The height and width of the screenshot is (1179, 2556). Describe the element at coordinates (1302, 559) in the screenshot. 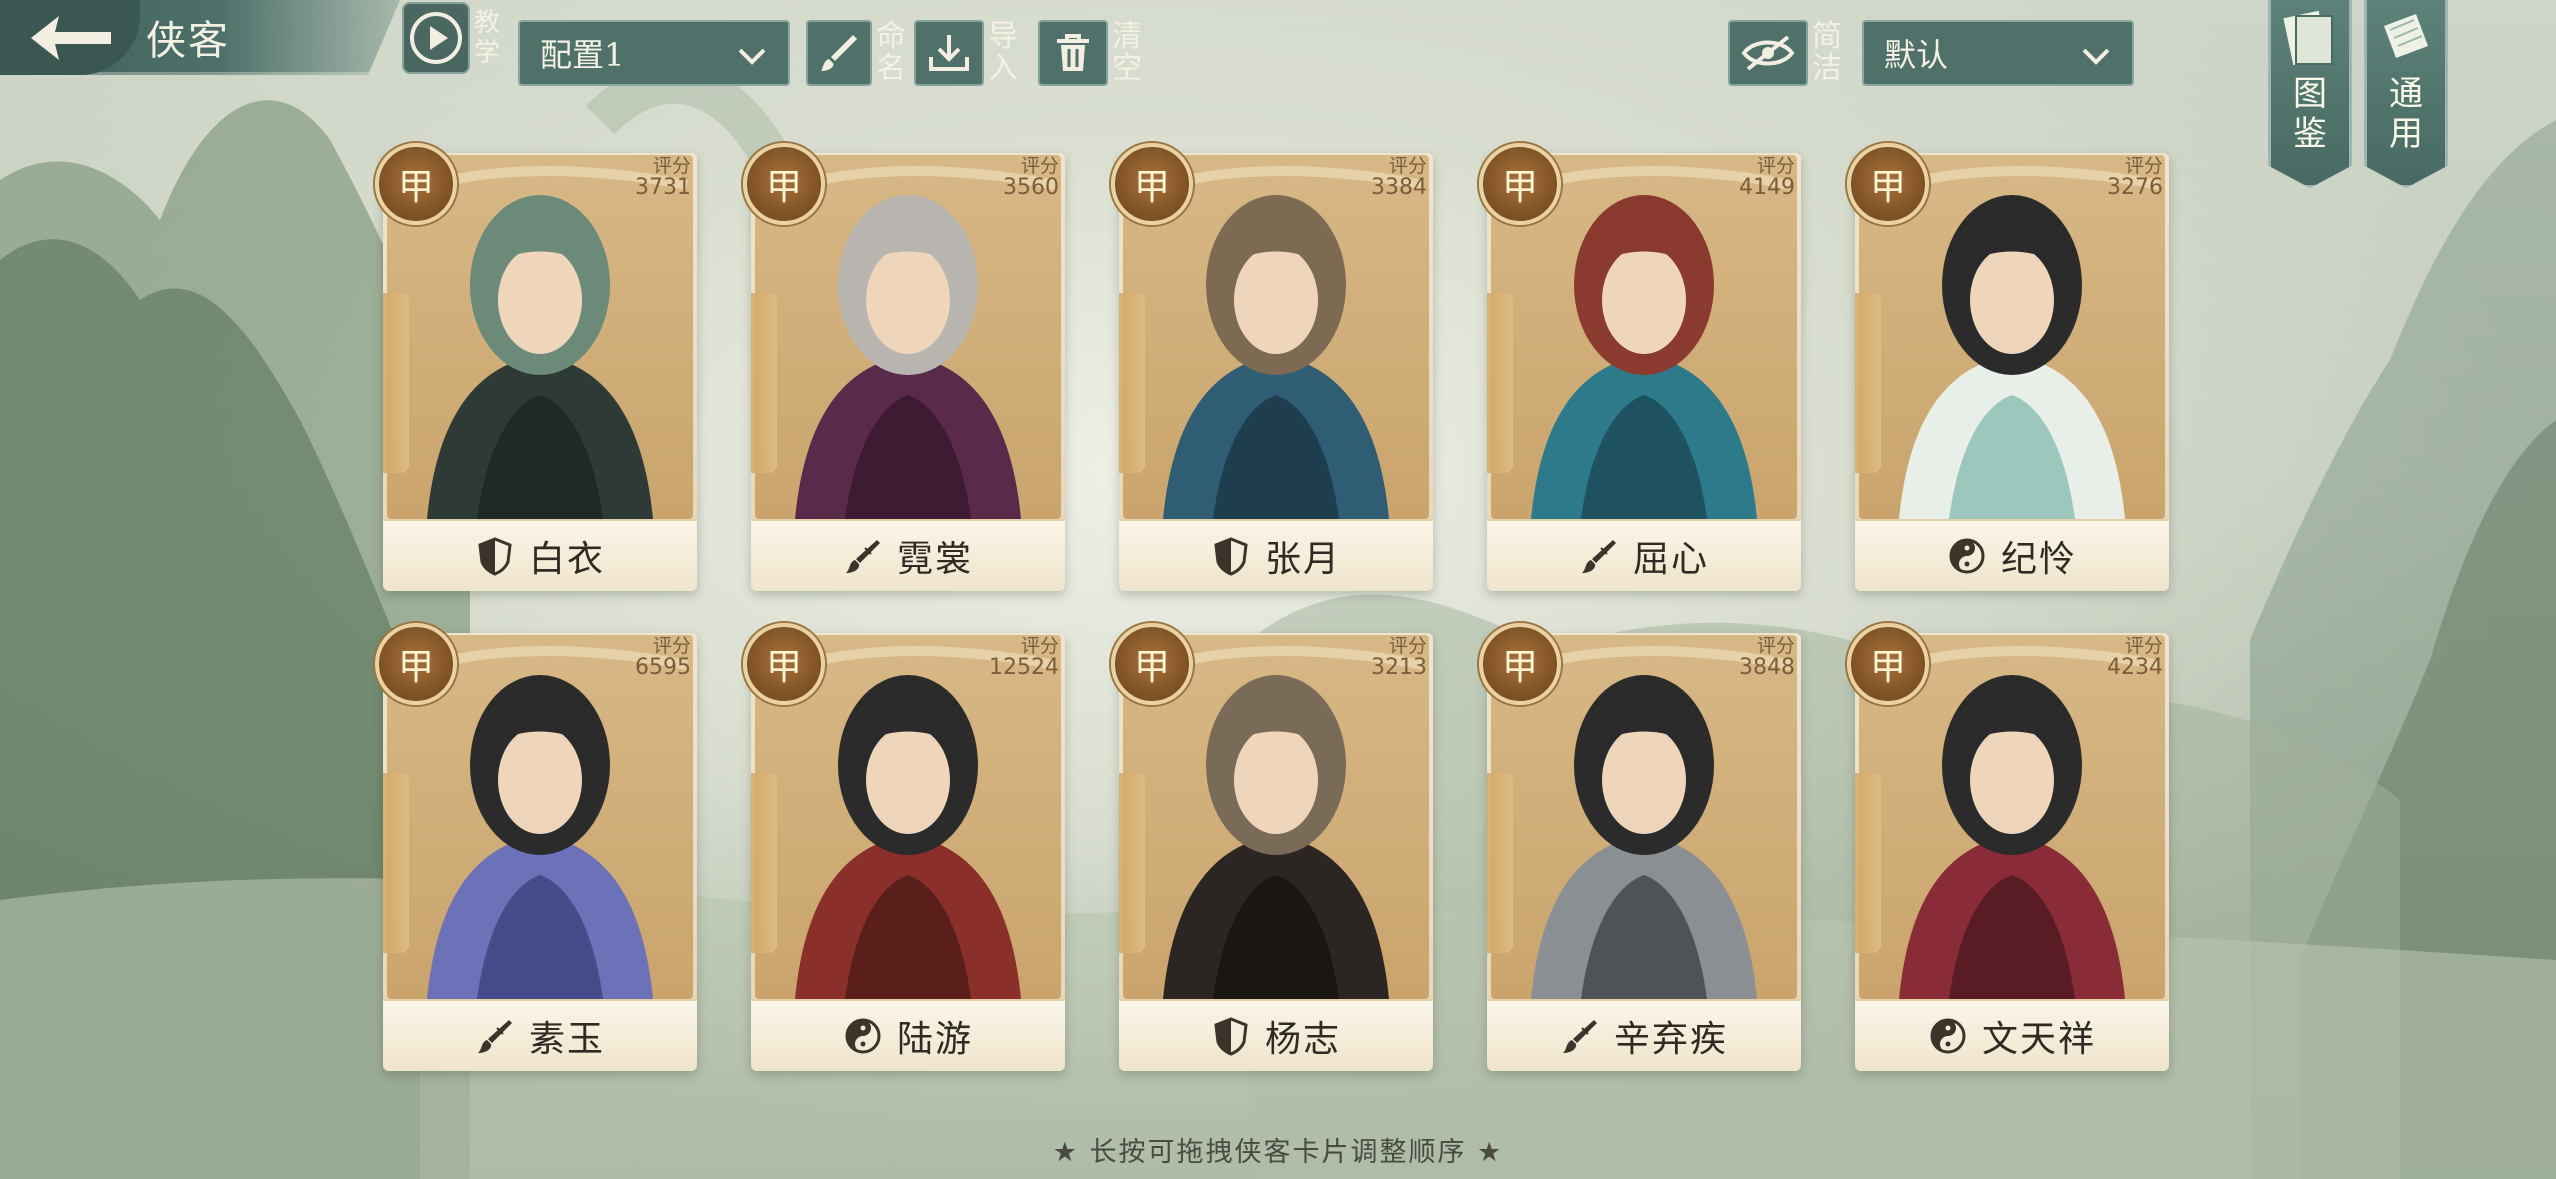

I see `hero-name: 张月` at that location.